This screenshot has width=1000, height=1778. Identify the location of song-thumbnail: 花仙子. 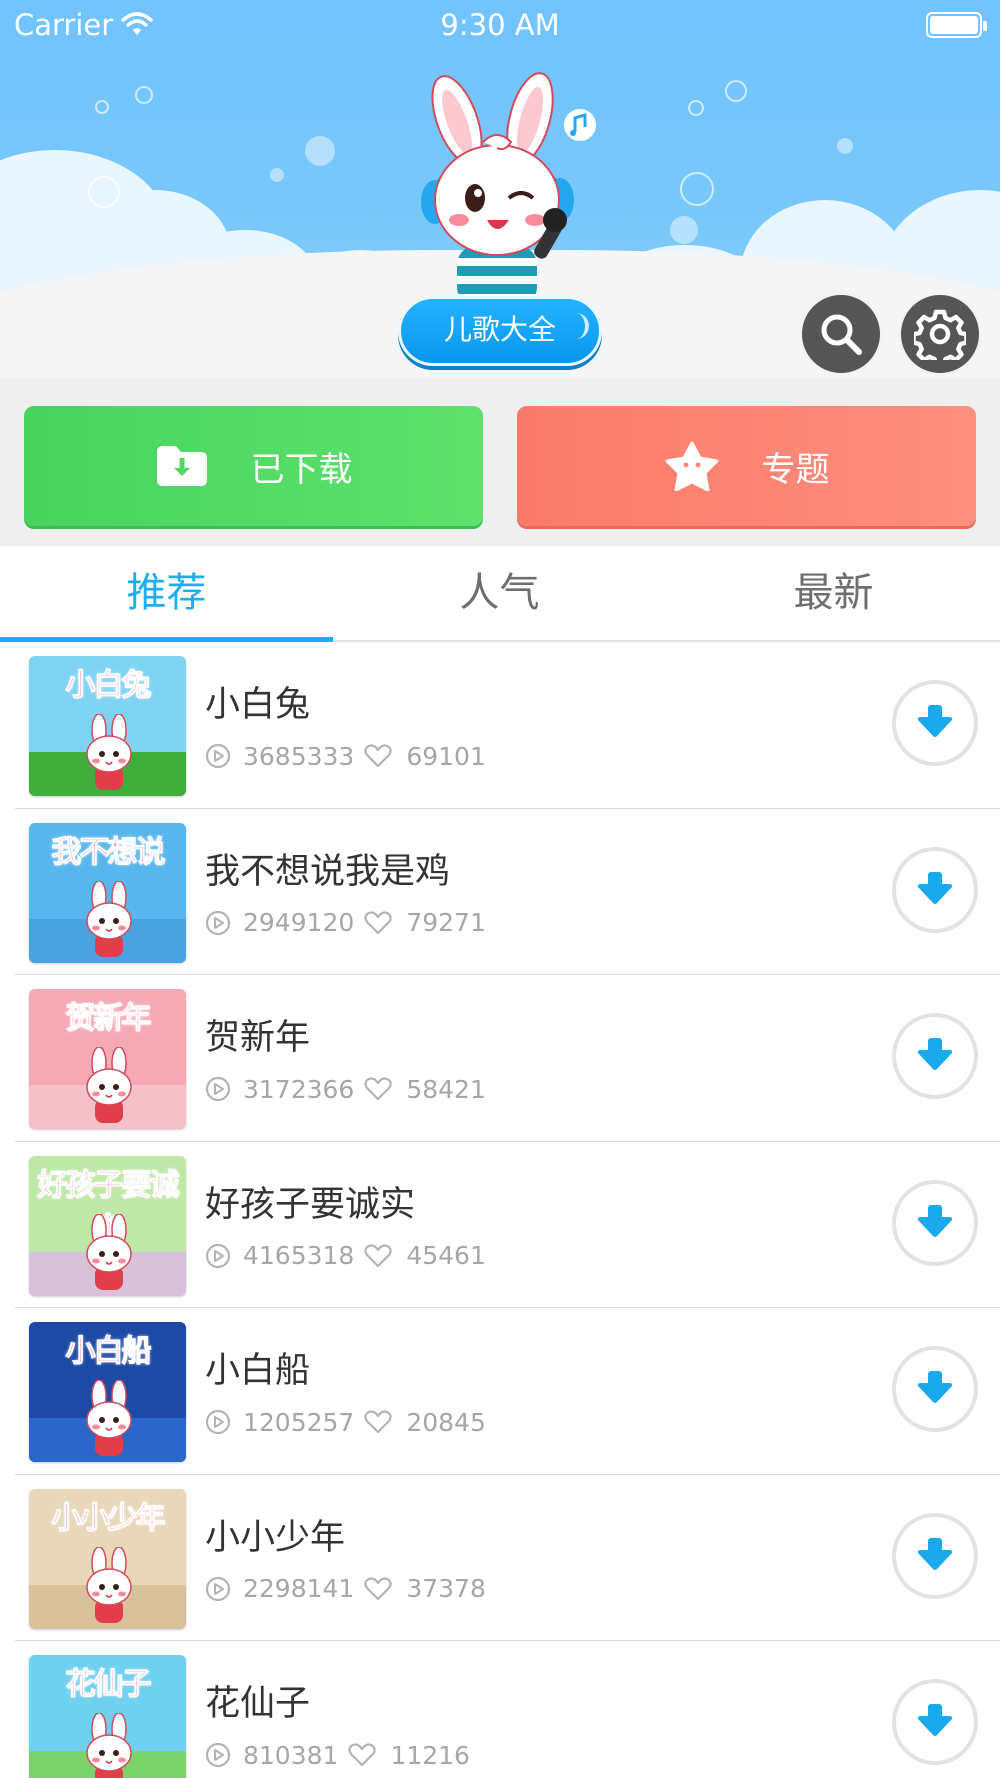
(107, 1716).